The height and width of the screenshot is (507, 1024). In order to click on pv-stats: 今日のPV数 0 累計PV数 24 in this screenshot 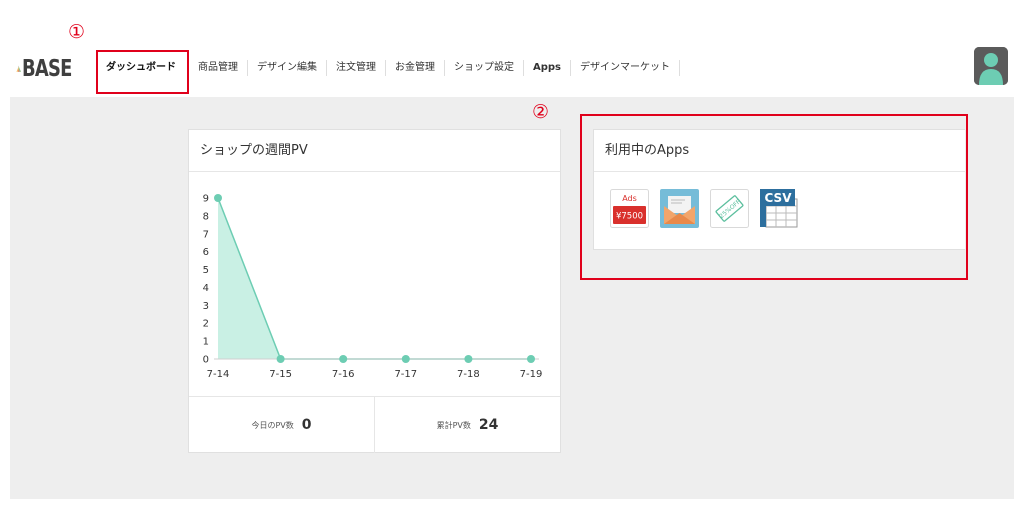, I will do `click(374, 424)`.